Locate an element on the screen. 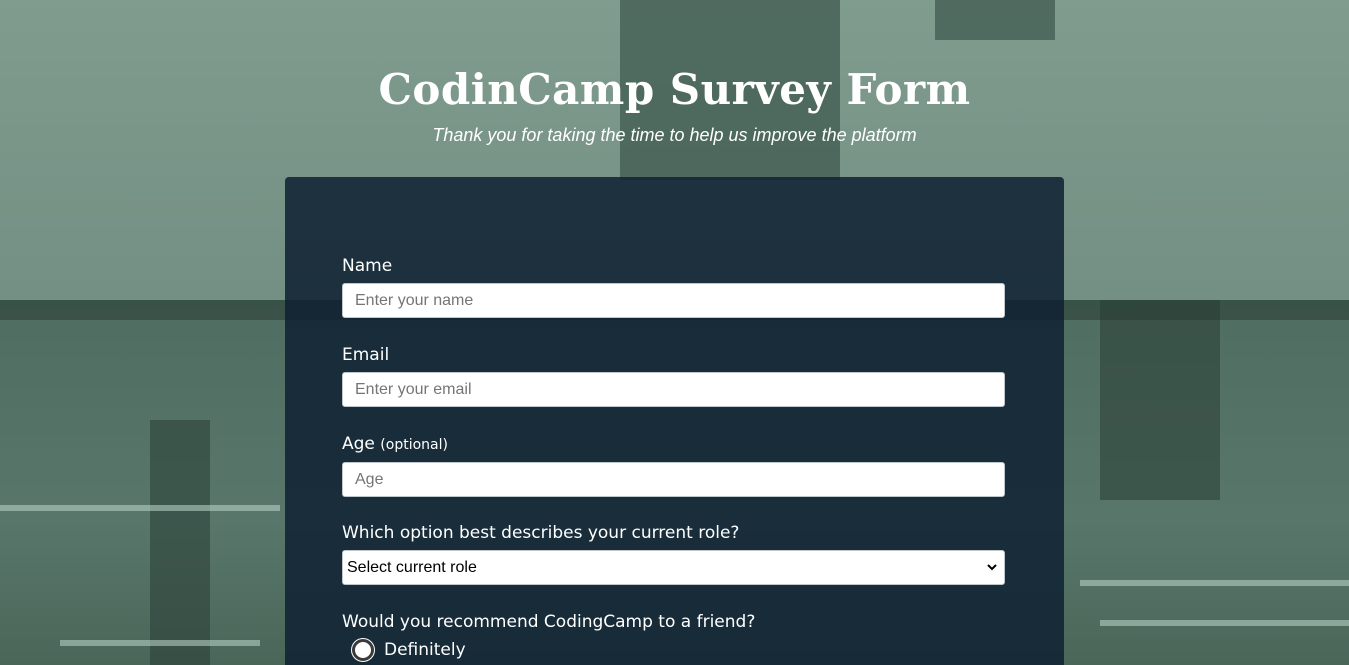 This screenshot has width=1349, height=665. role-select: Select current role is located at coordinates (673, 567).